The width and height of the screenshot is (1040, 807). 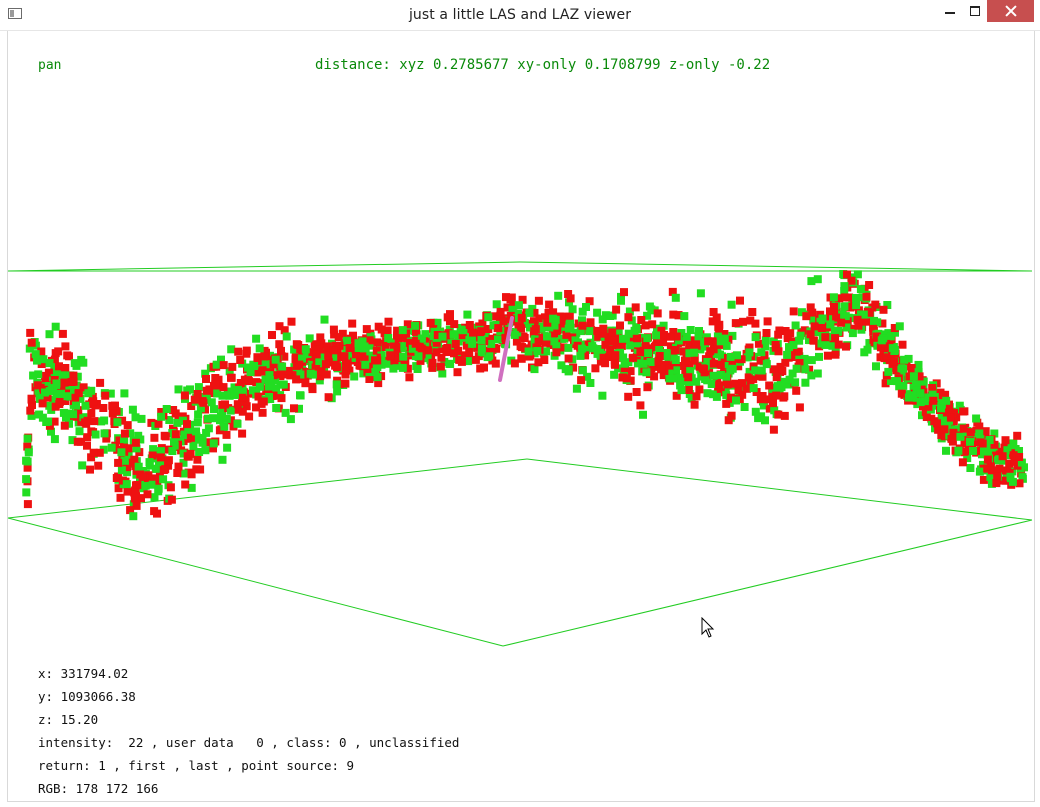 What do you see at coordinates (98, 788) in the screenshot?
I see `info-rgb: RGB: 178 172 166` at bounding box center [98, 788].